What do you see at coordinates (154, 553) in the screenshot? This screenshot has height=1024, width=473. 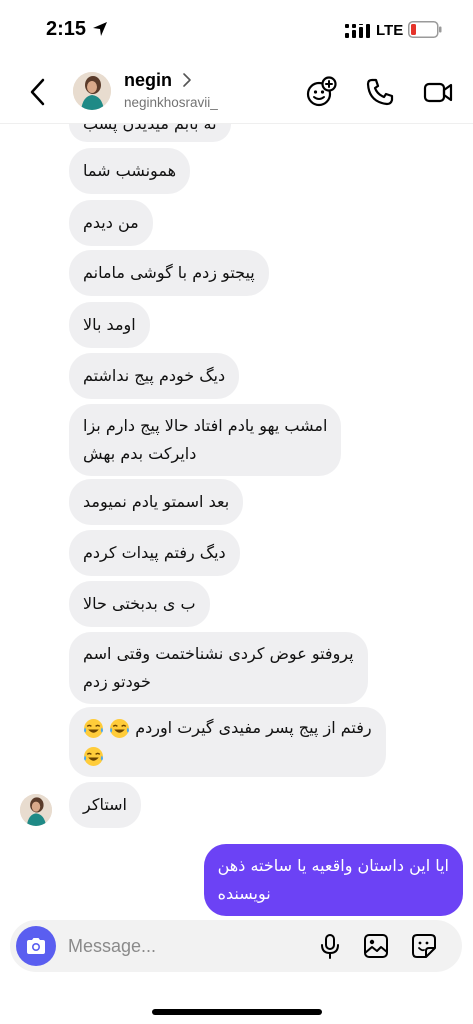 I see `message-bubble: دیگ رفتم پیدات کردم` at bounding box center [154, 553].